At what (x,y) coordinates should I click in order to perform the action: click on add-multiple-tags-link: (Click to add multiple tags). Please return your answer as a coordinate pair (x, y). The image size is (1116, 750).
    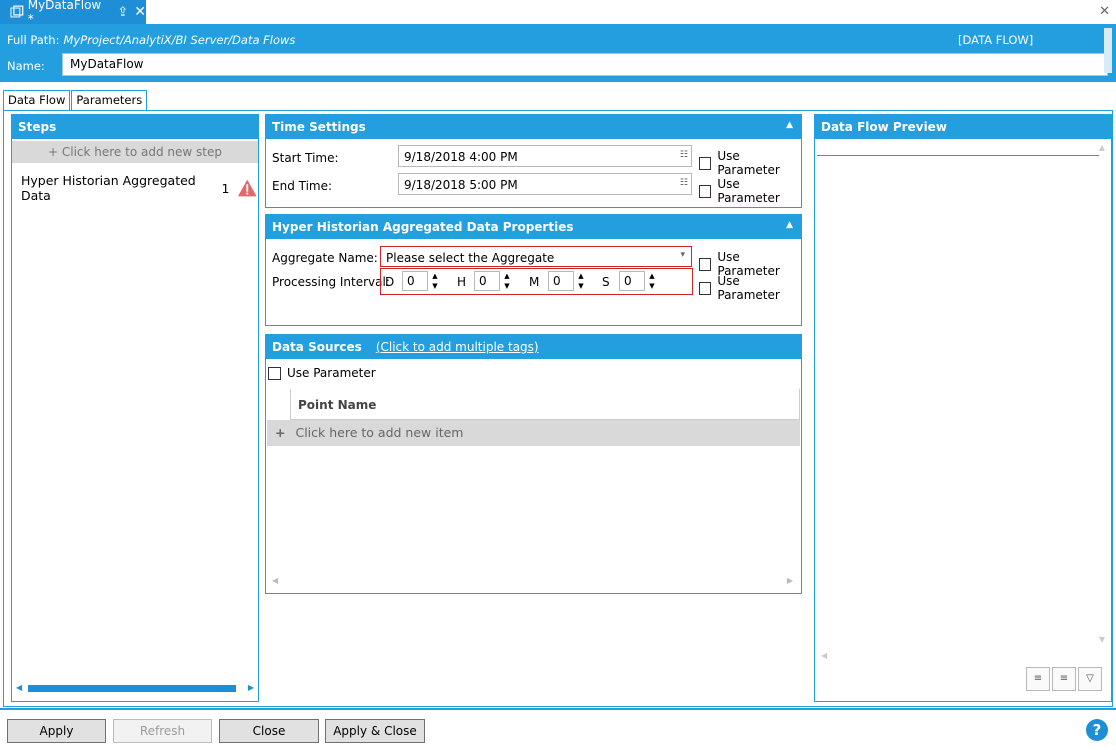
    Looking at the image, I should click on (457, 347).